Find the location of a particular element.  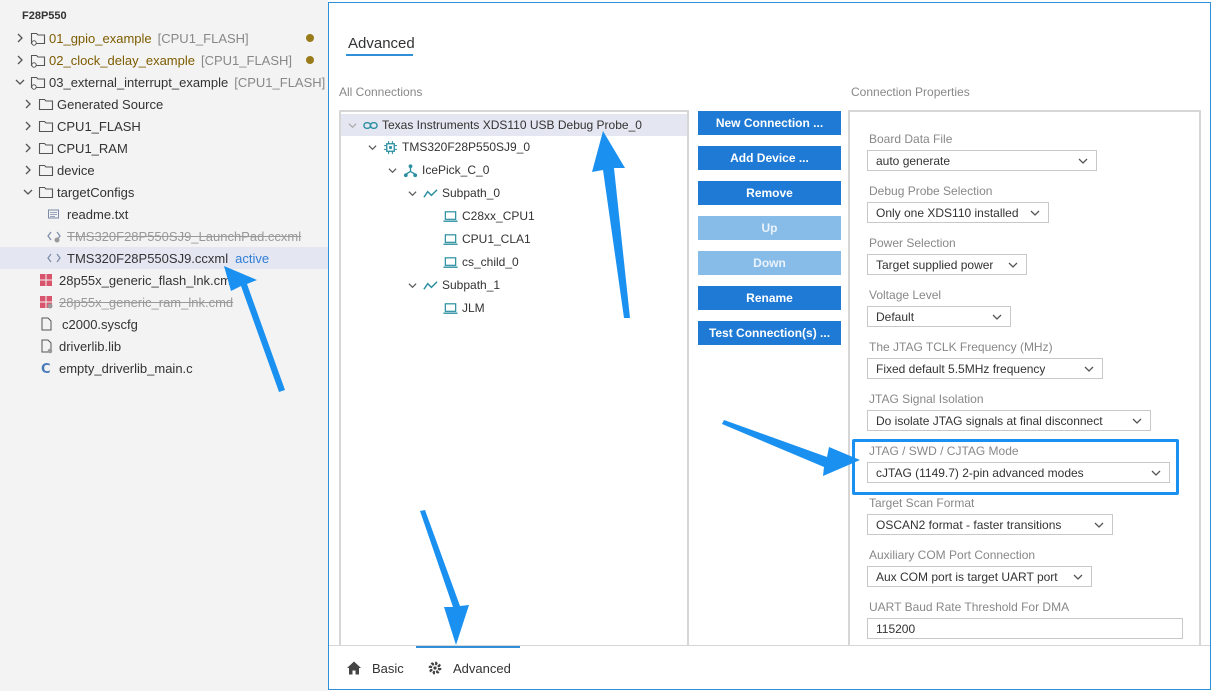

tree-item-label: Generated Source is located at coordinates (110, 104).